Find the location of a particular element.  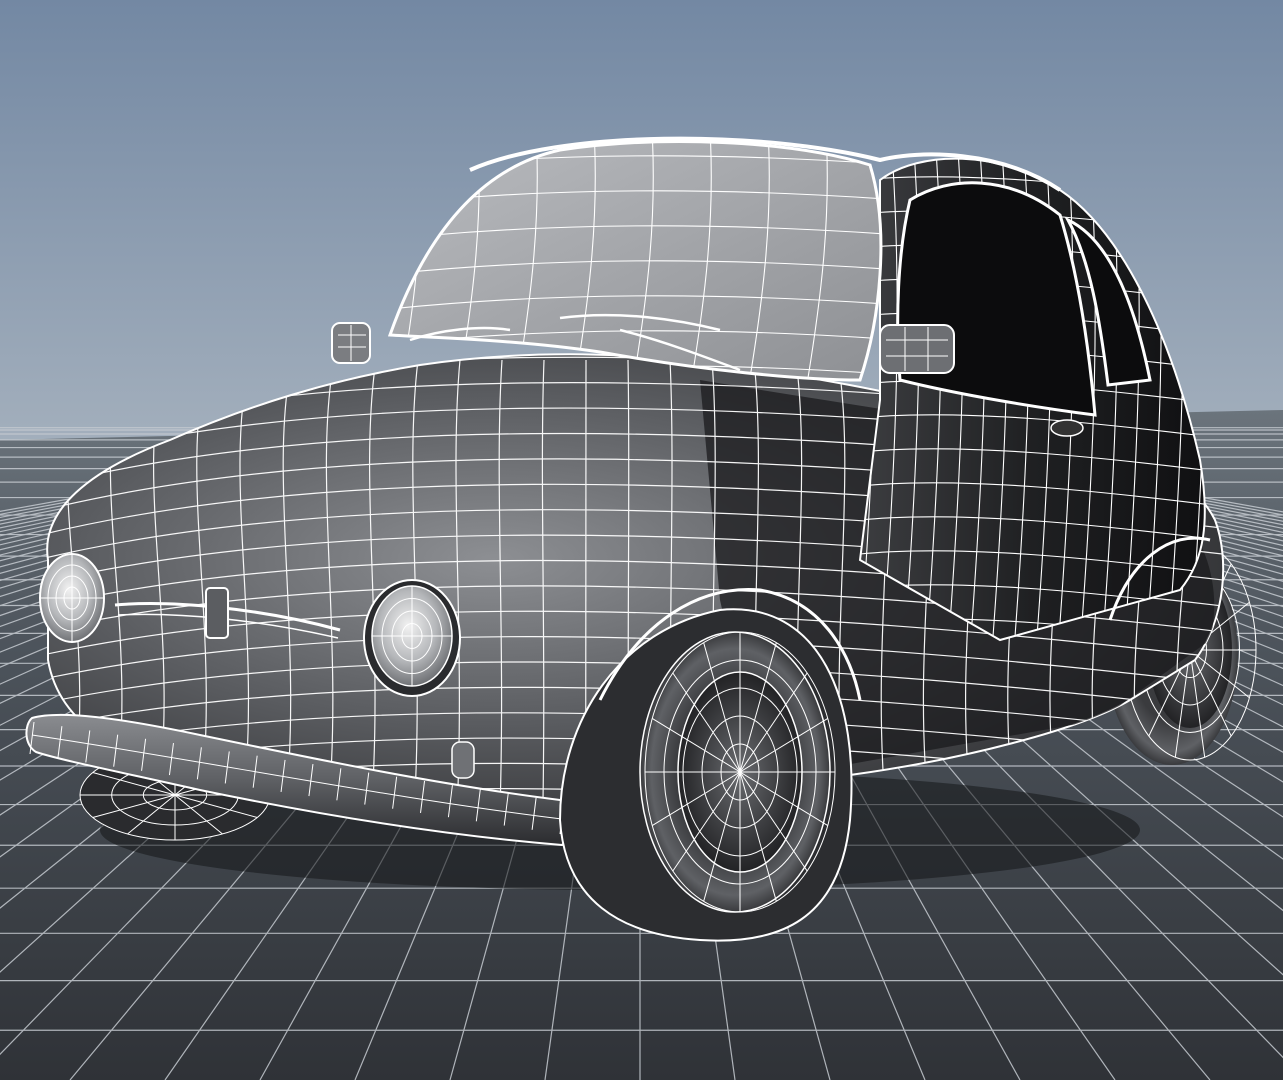

turn-signal is located at coordinates (463, 760).